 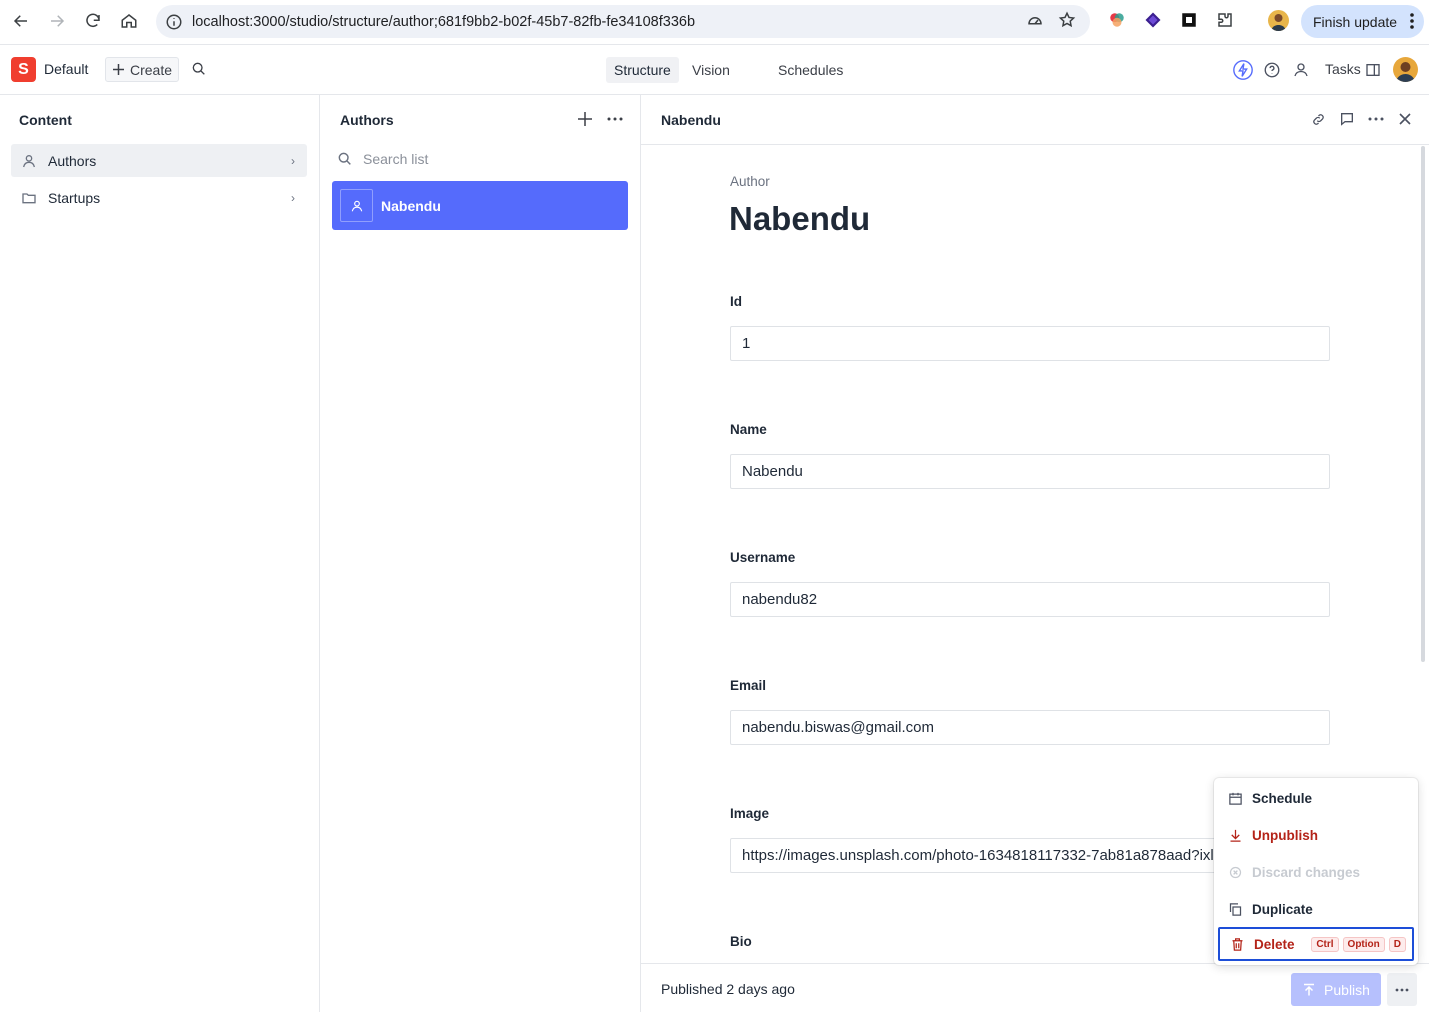 I want to click on document-header: Nabendu, so click(x=1035, y=120).